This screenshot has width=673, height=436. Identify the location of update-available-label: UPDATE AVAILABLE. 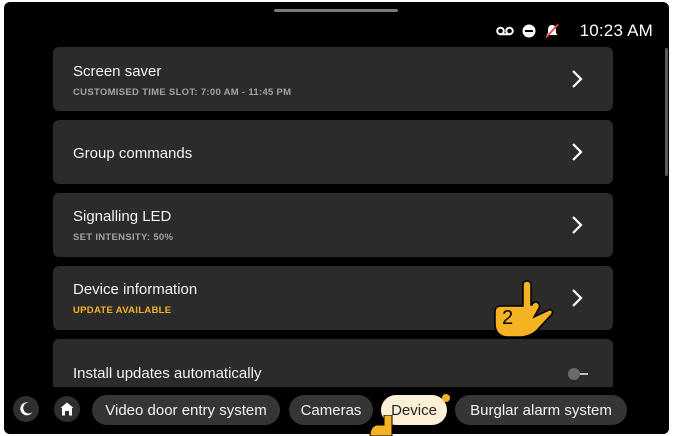
(122, 310).